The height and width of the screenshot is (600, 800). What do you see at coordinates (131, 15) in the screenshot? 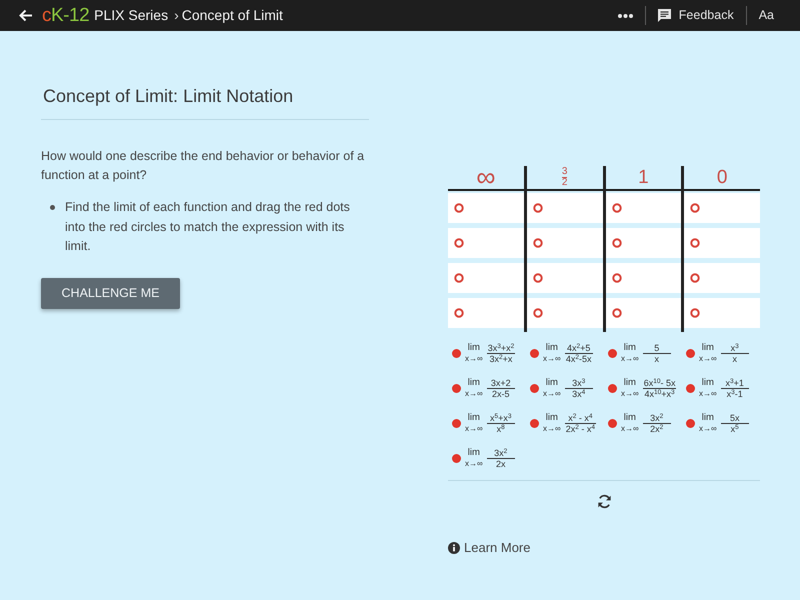
I see `breadcrumb-link: PLIX Series` at bounding box center [131, 15].